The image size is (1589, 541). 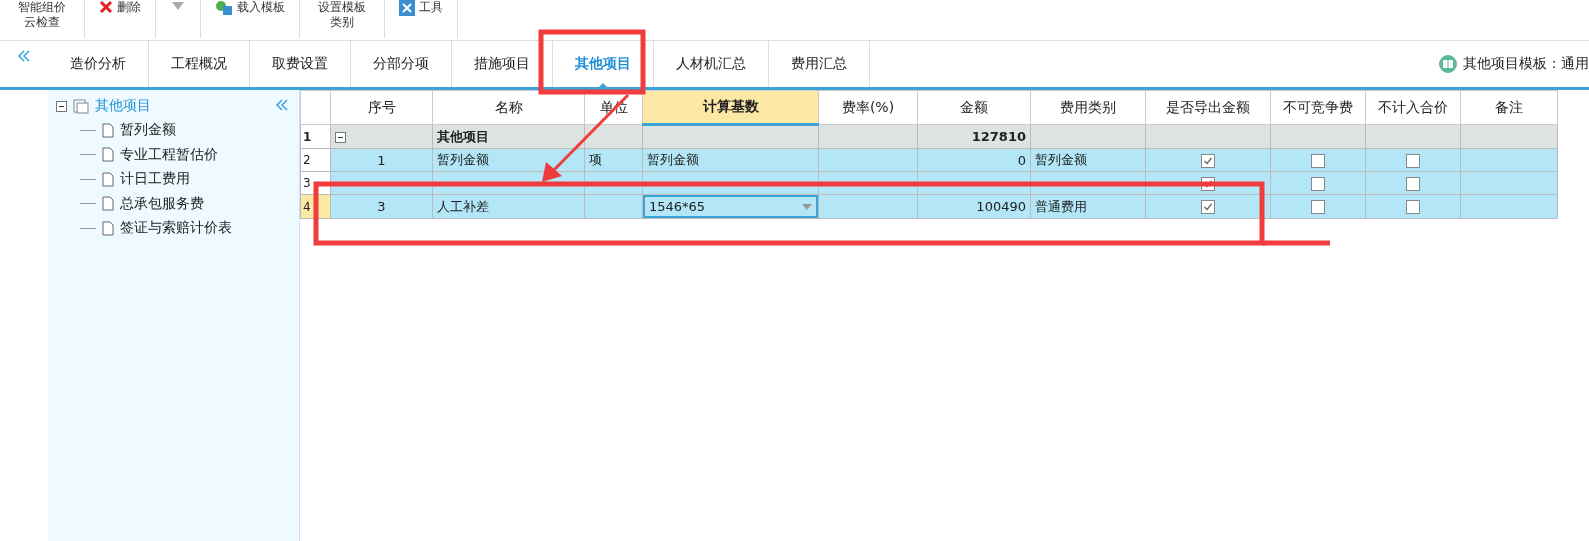 I want to click on template-icon, so click(x=224, y=8).